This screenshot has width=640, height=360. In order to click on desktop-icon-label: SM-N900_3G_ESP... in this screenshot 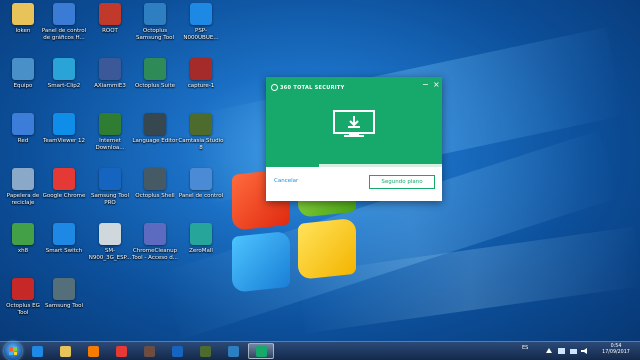, I will do `click(110, 254)`.